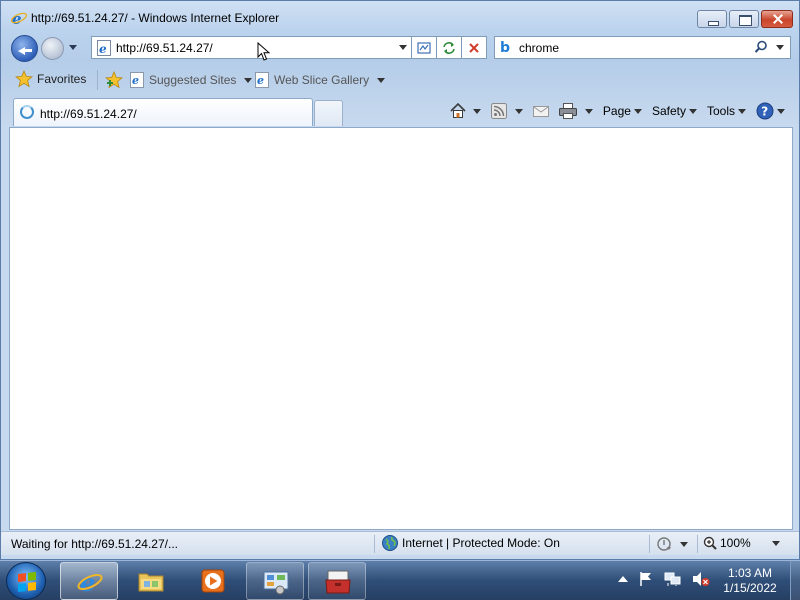  I want to click on zoom-level: 100%, so click(735, 543).